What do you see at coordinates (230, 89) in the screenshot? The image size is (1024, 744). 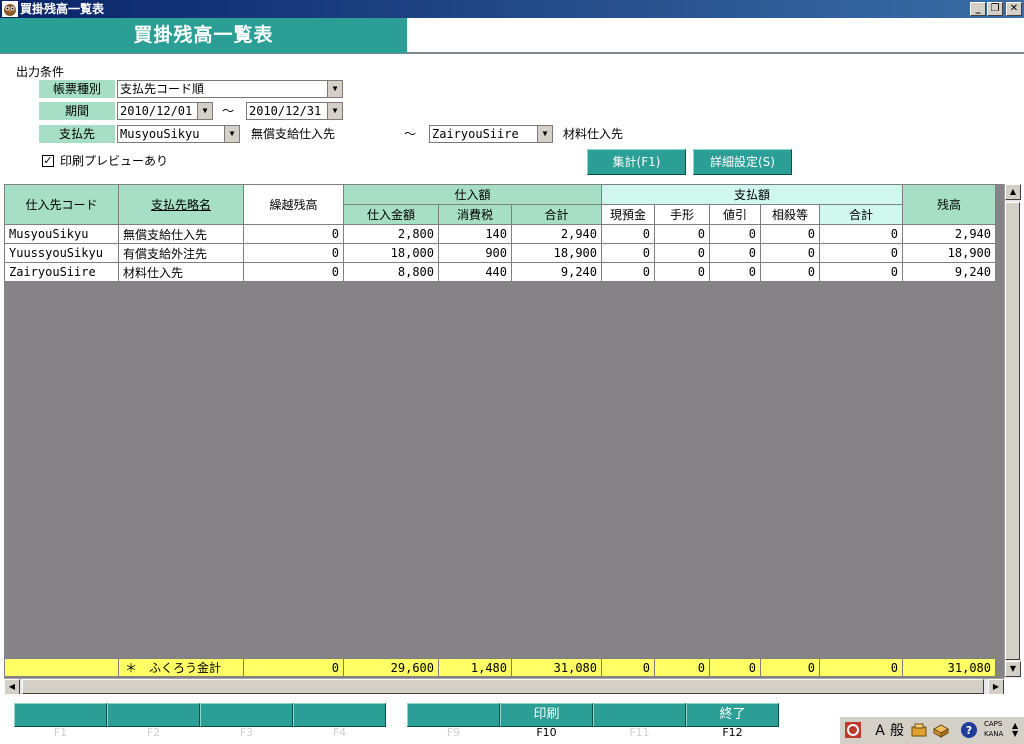 I see `report-type-select: 支払先コード順 ▼` at bounding box center [230, 89].